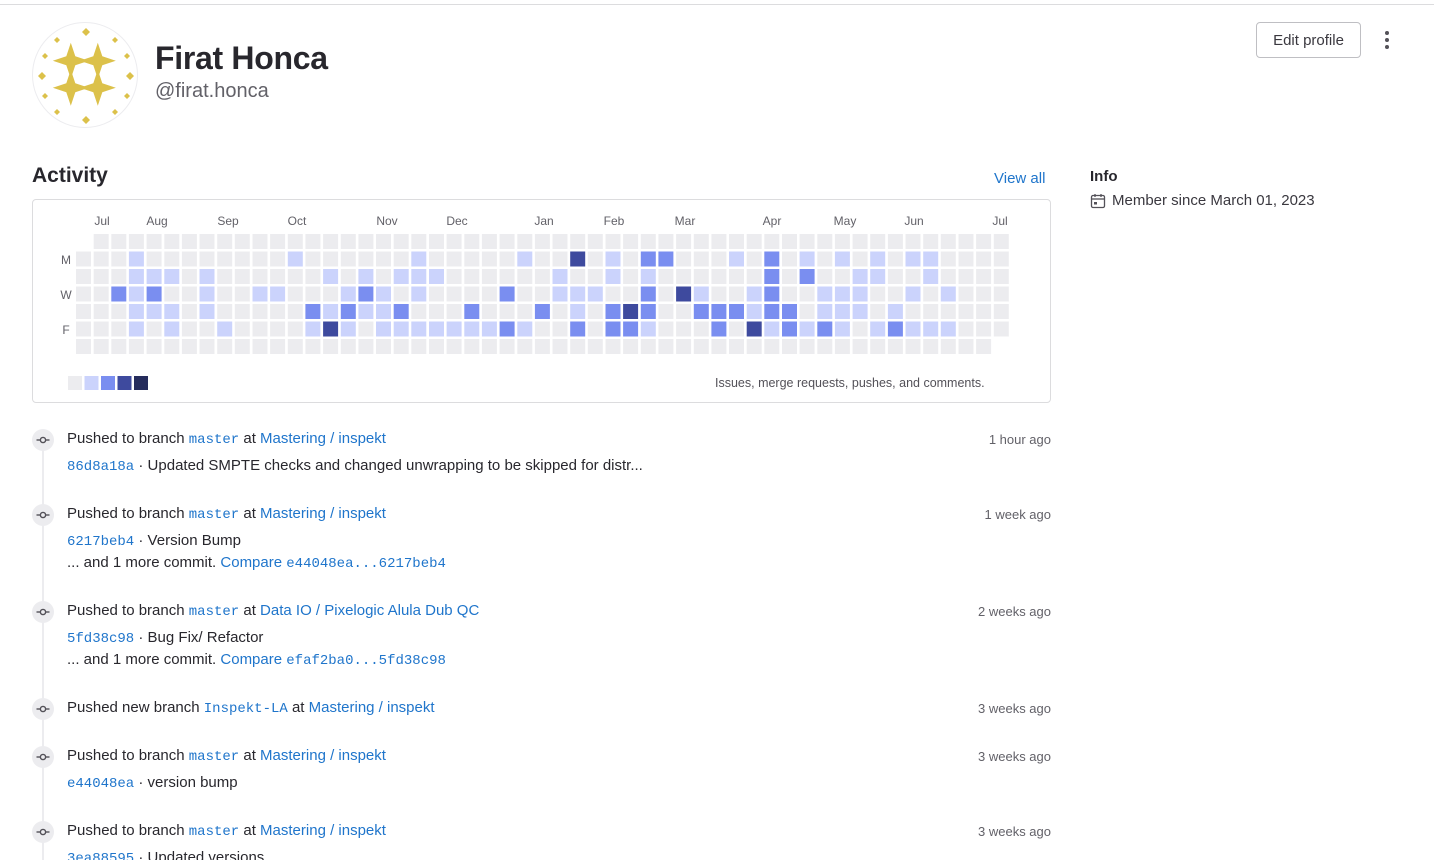 This screenshot has height=860, width=1434. Describe the element at coordinates (214, 515) in the screenshot. I see `branch-link: master` at that location.